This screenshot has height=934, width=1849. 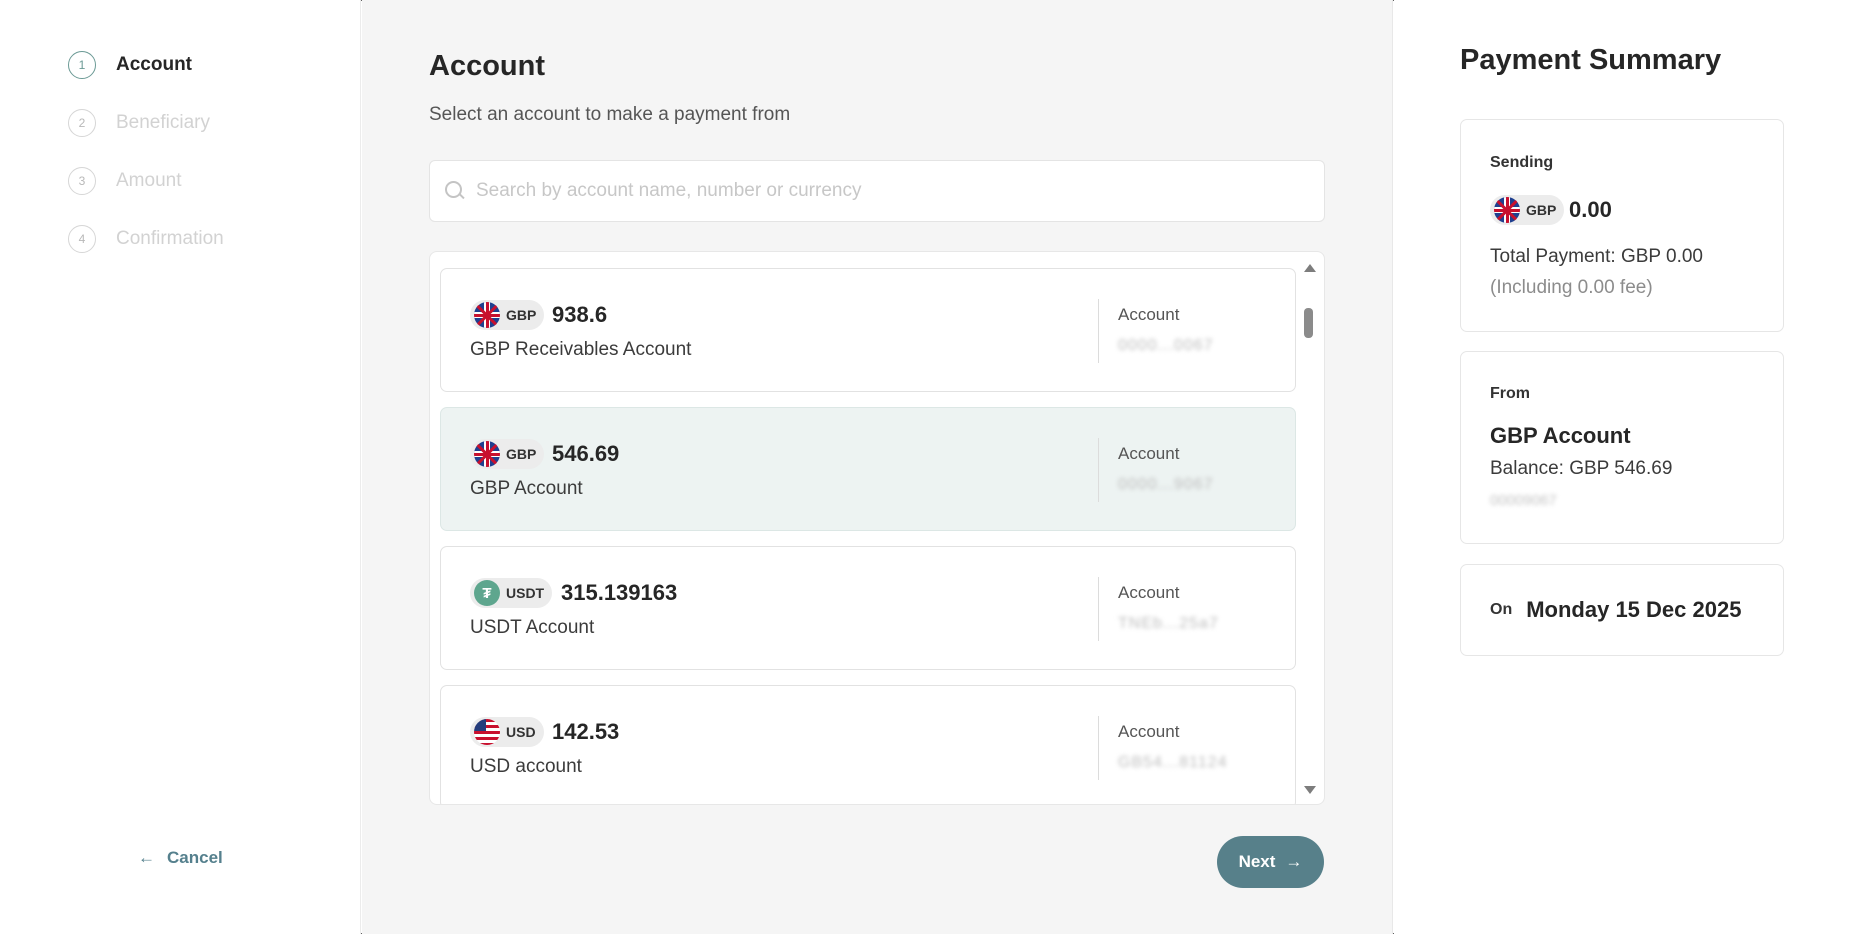 I want to click on from-label: From, so click(x=1510, y=393).